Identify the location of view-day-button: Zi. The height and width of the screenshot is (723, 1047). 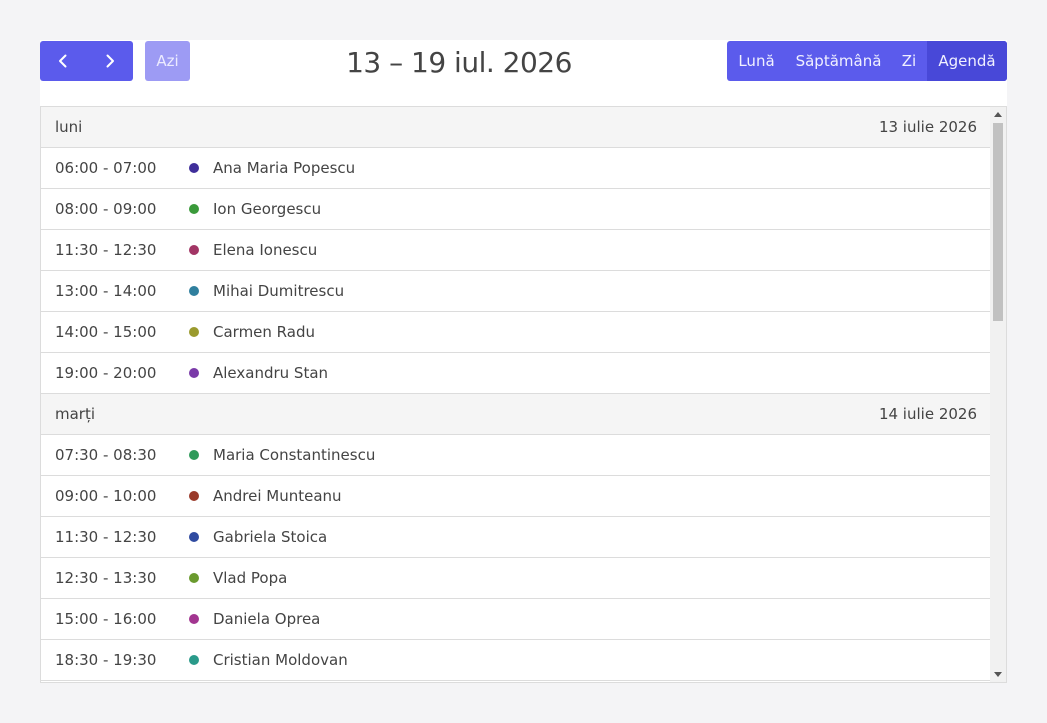
(909, 61).